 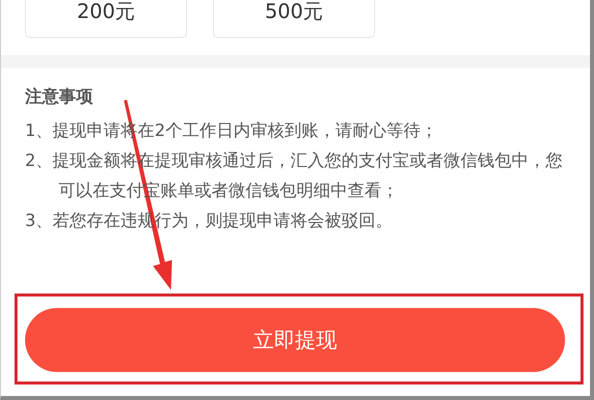 I want to click on amount-option: 500元, so click(x=294, y=19).